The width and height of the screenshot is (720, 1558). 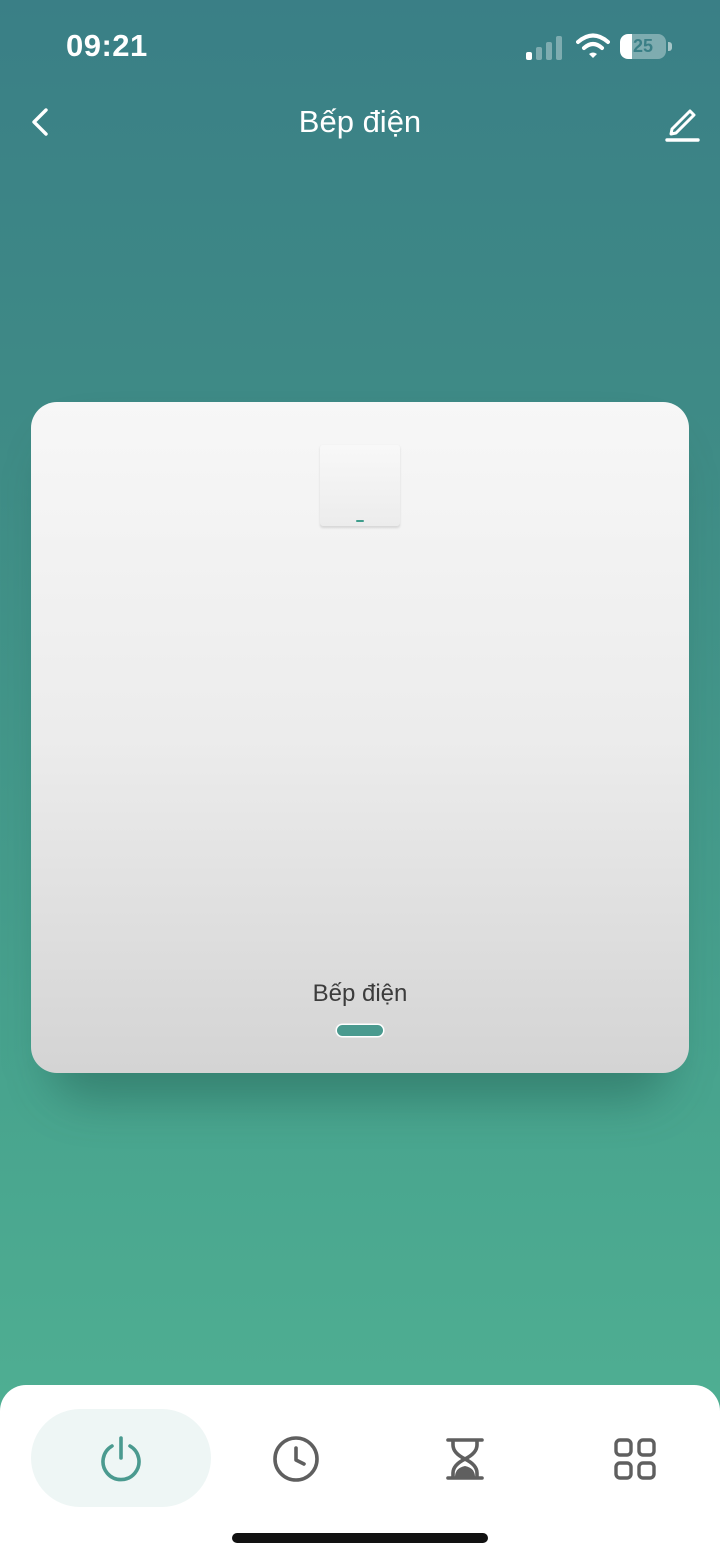 What do you see at coordinates (360, 1538) in the screenshot?
I see `home-indicator` at bounding box center [360, 1538].